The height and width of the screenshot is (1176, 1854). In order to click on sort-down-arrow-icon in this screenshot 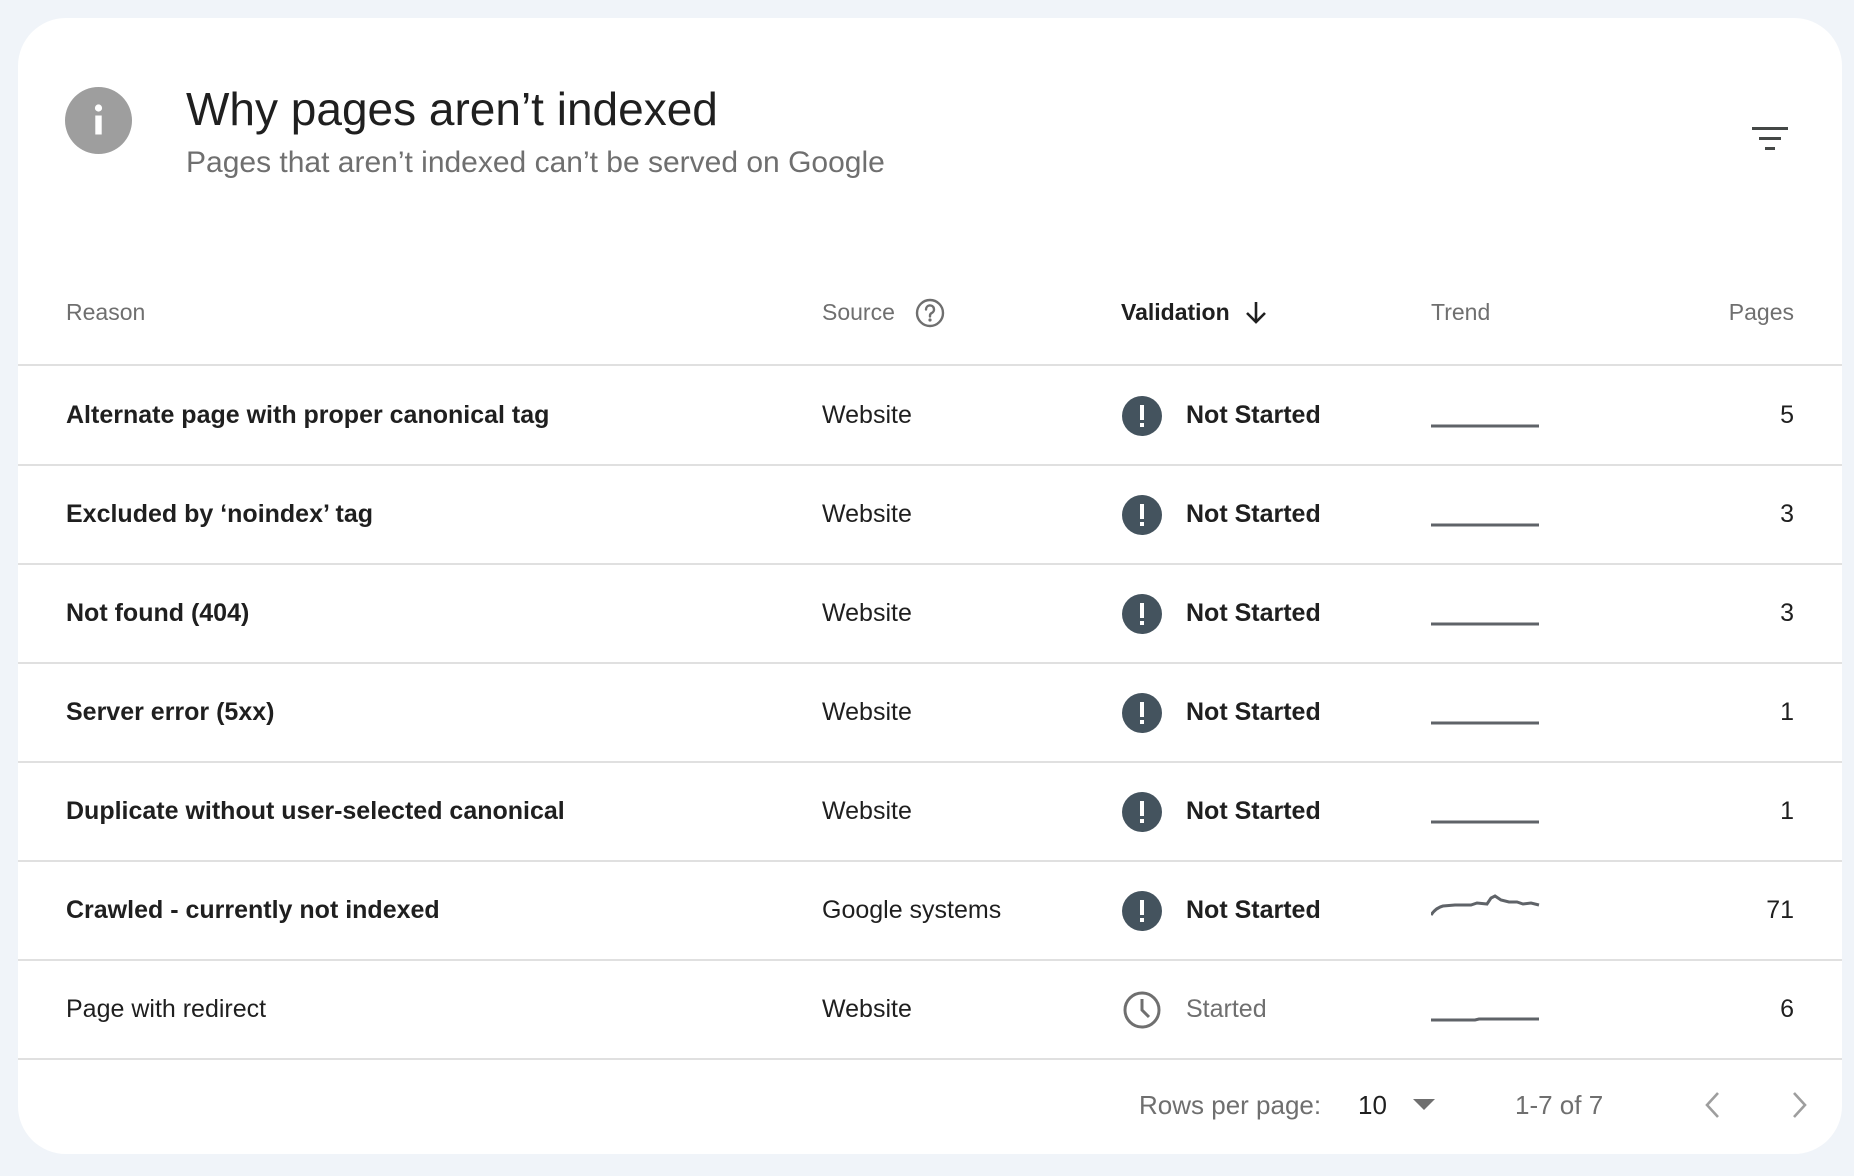, I will do `click(1256, 313)`.